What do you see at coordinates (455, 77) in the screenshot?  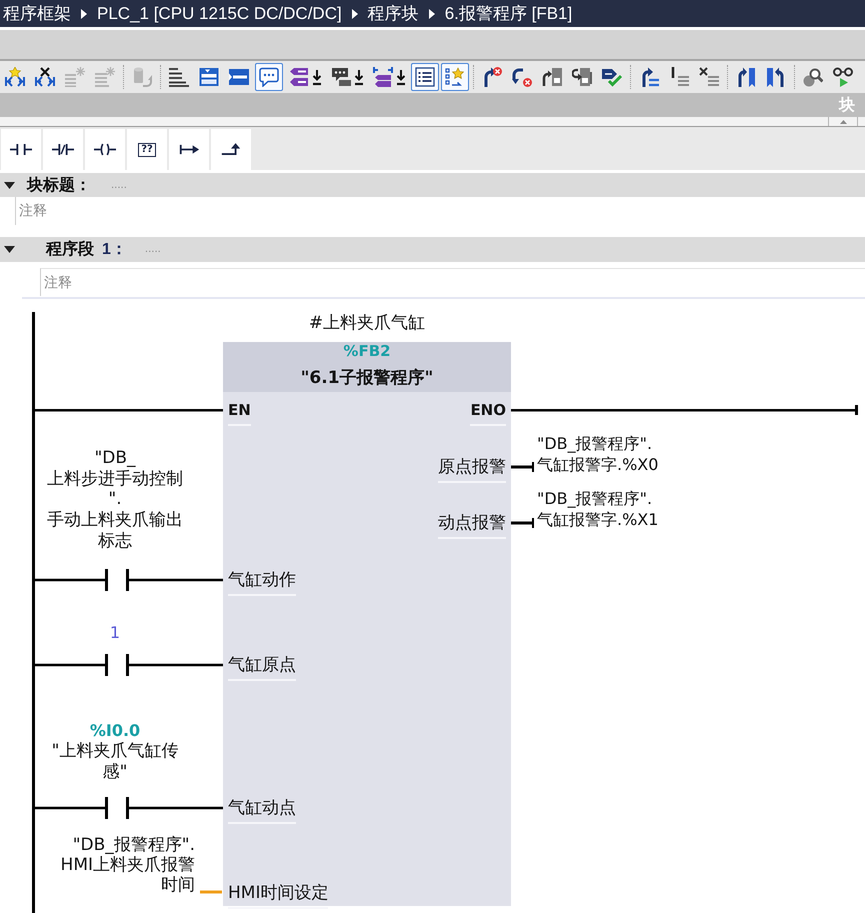 I see `list-star-icon` at bounding box center [455, 77].